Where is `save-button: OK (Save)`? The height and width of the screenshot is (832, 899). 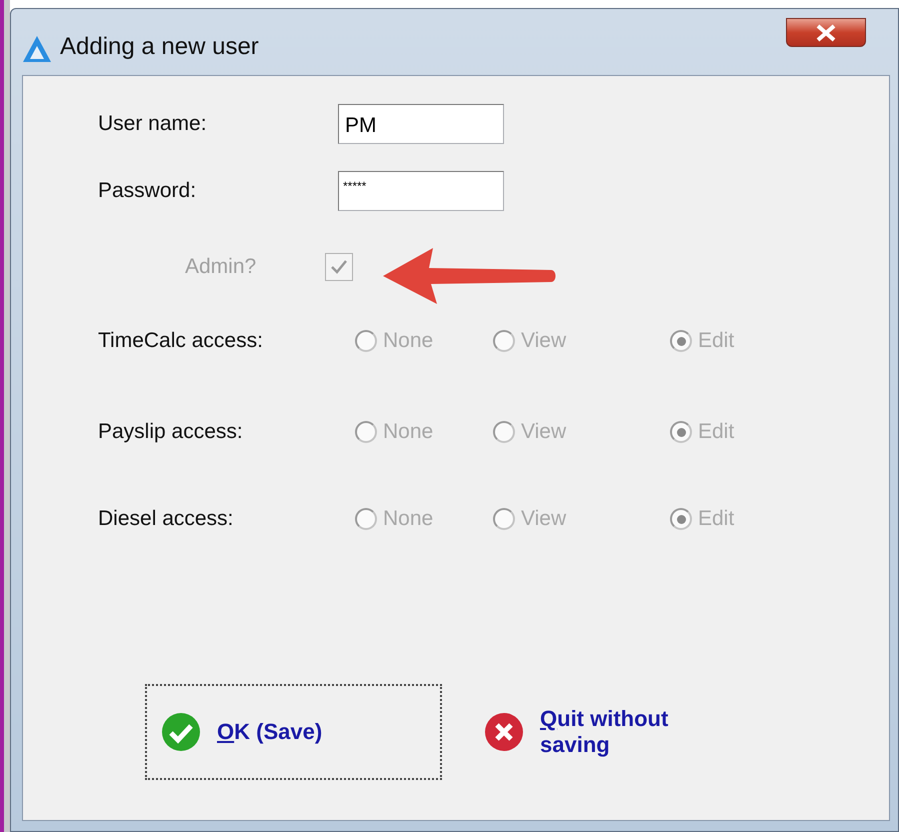 save-button: OK (Save) is located at coordinates (293, 732).